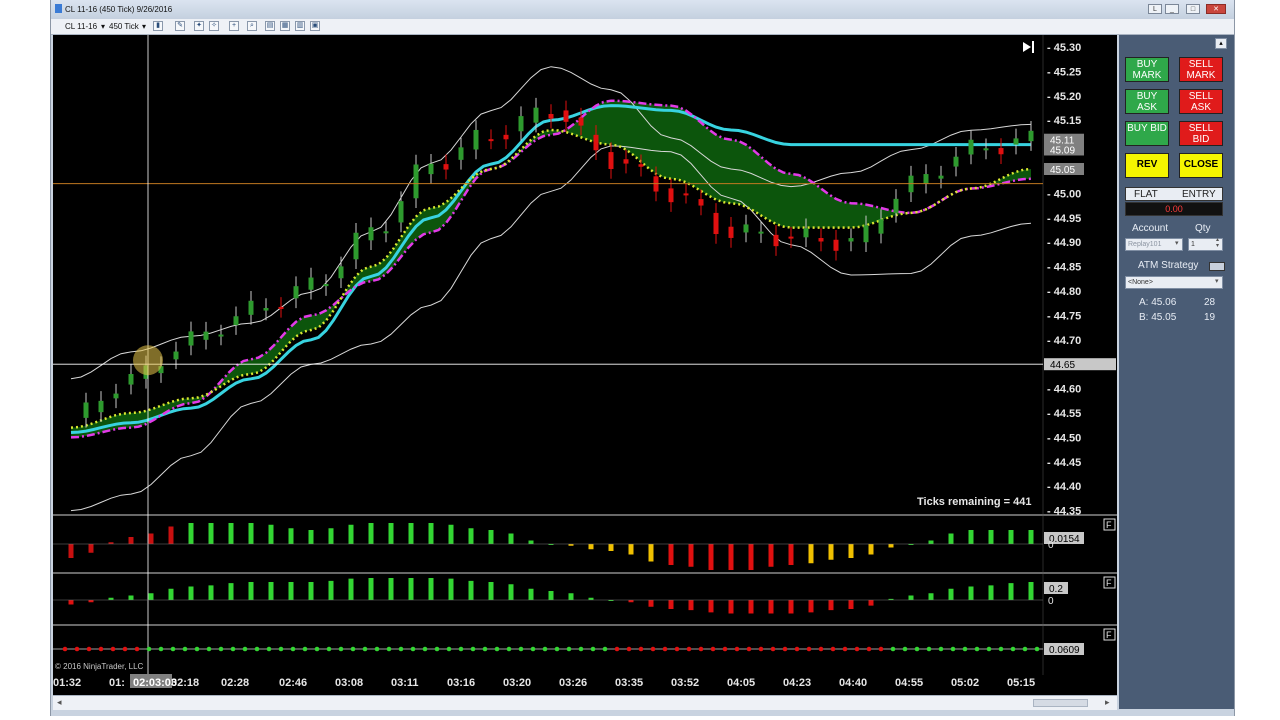  Describe the element at coordinates (1217, 266) in the screenshot. I see `atm-config-icon` at that location.